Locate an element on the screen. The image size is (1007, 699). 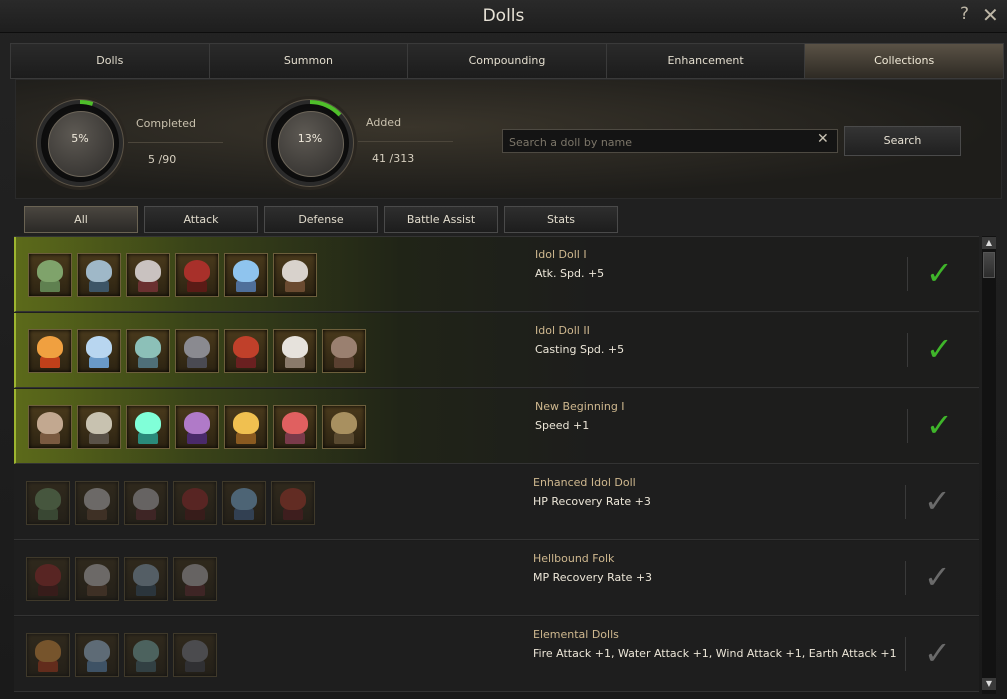
filter-defense: Defense is located at coordinates (321, 219).